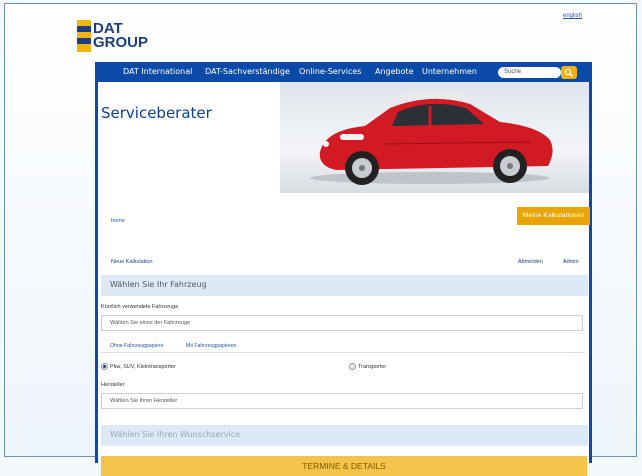  What do you see at coordinates (157, 71) in the screenshot?
I see `nav-item-dat-international: DAT International` at bounding box center [157, 71].